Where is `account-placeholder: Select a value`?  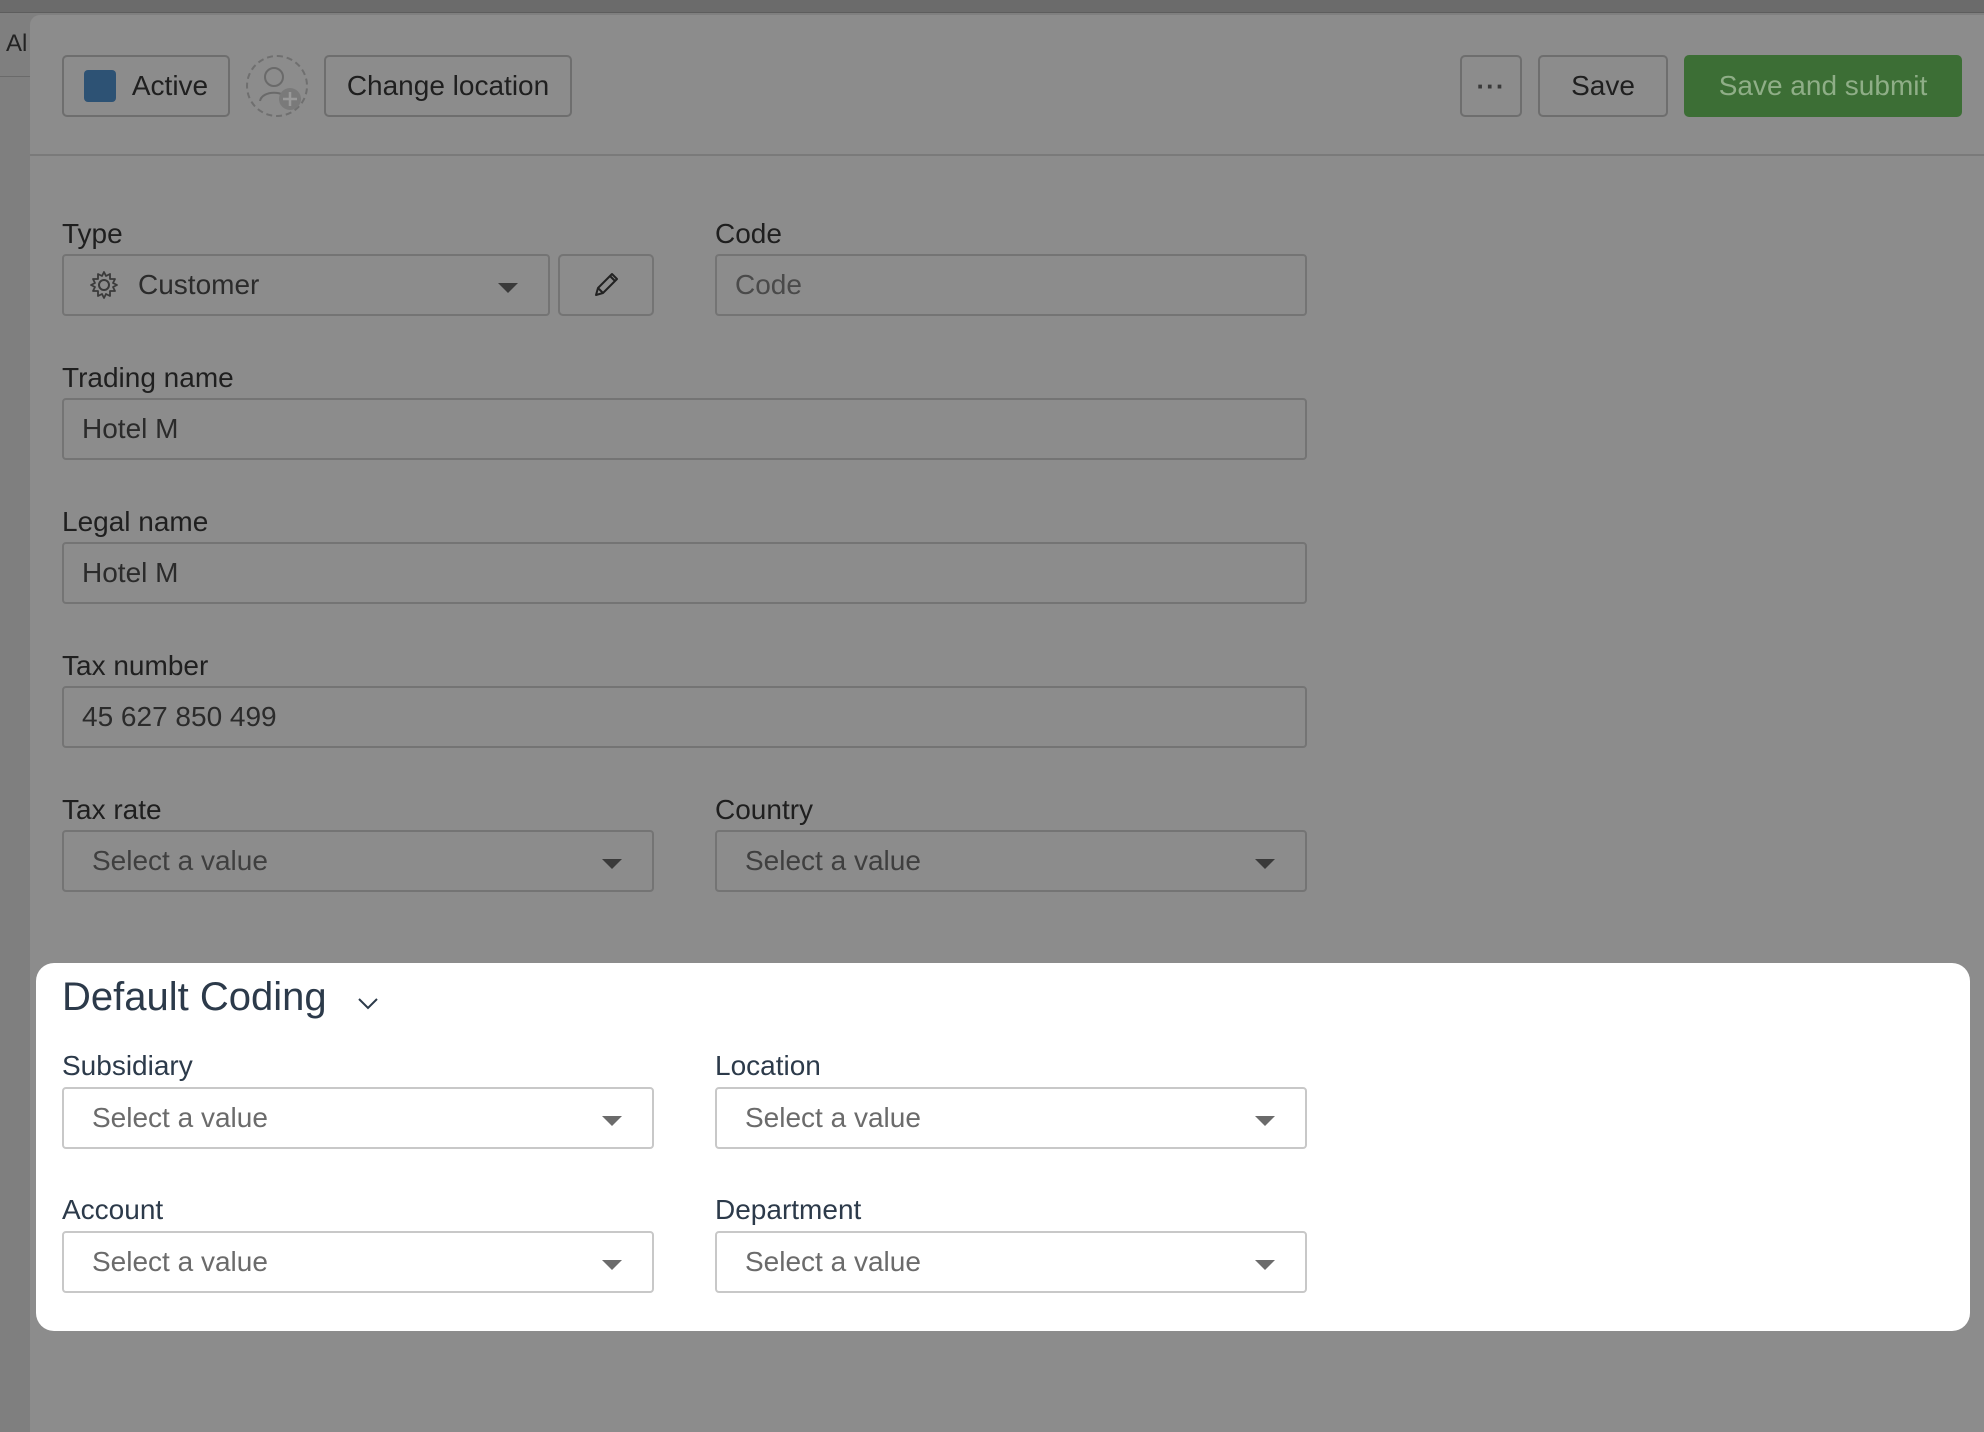 account-placeholder: Select a value is located at coordinates (180, 1261).